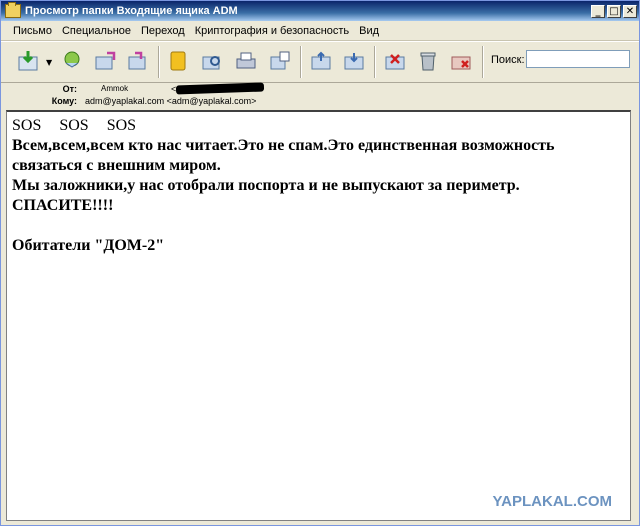  What do you see at coordinates (28, 61) in the screenshot?
I see `get-mail-icon` at bounding box center [28, 61].